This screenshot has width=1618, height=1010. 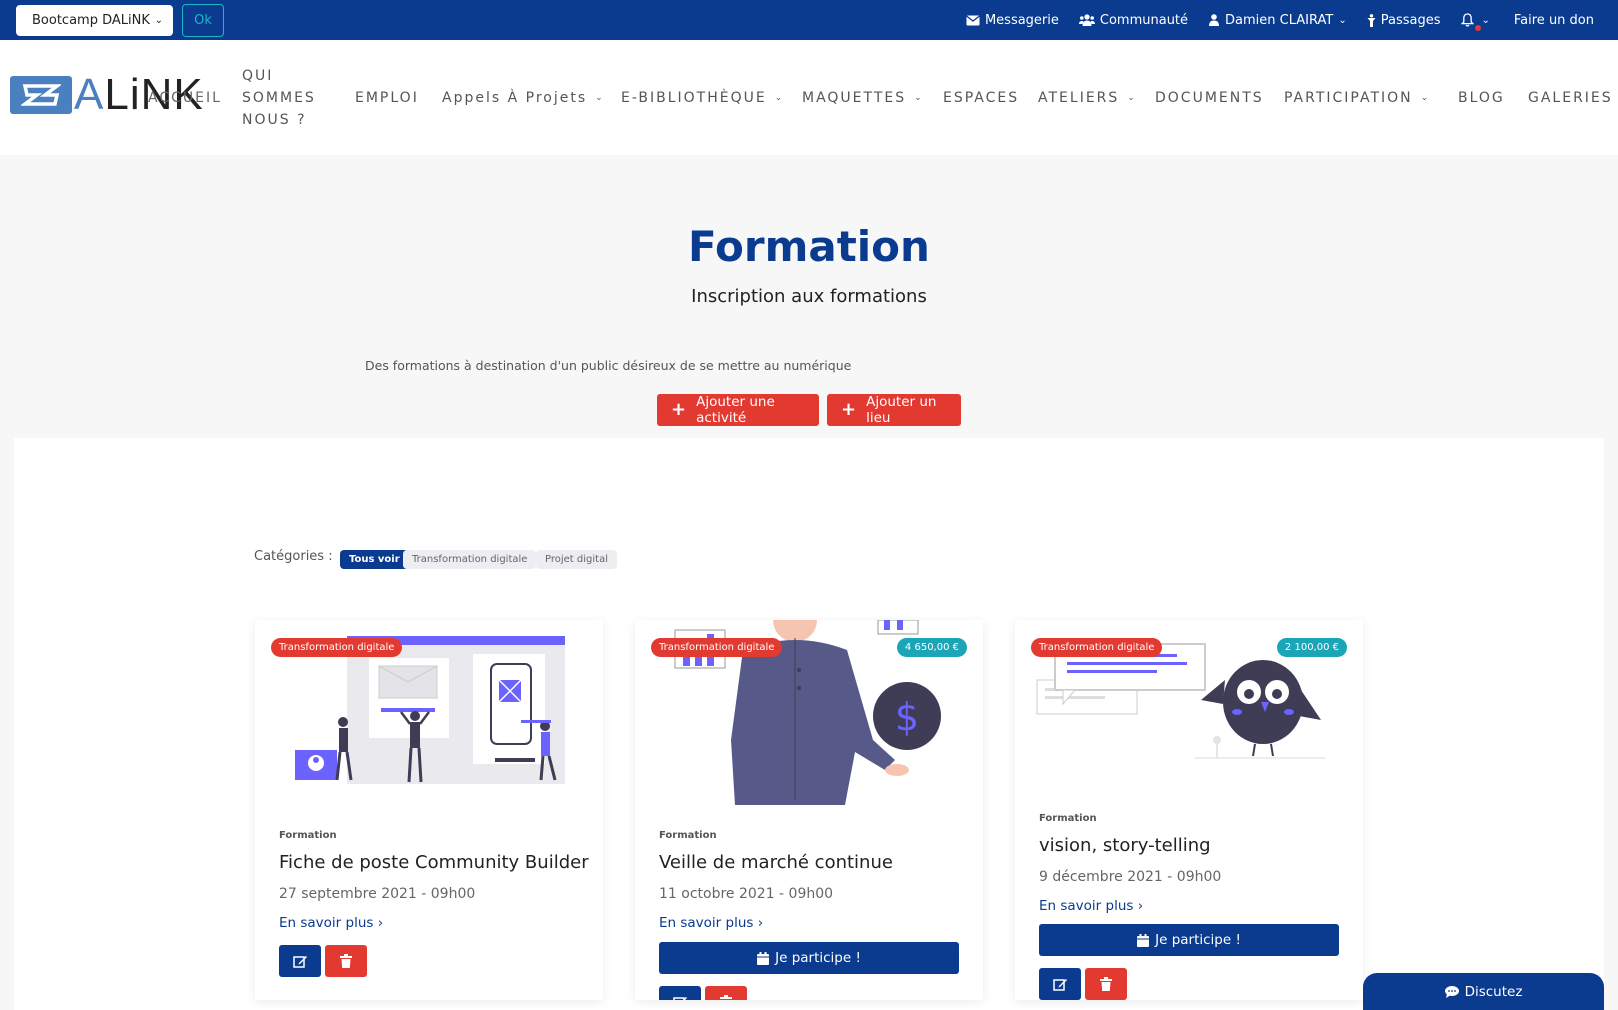 What do you see at coordinates (1144, 20) in the screenshot?
I see `communaute-label: Communauté` at bounding box center [1144, 20].